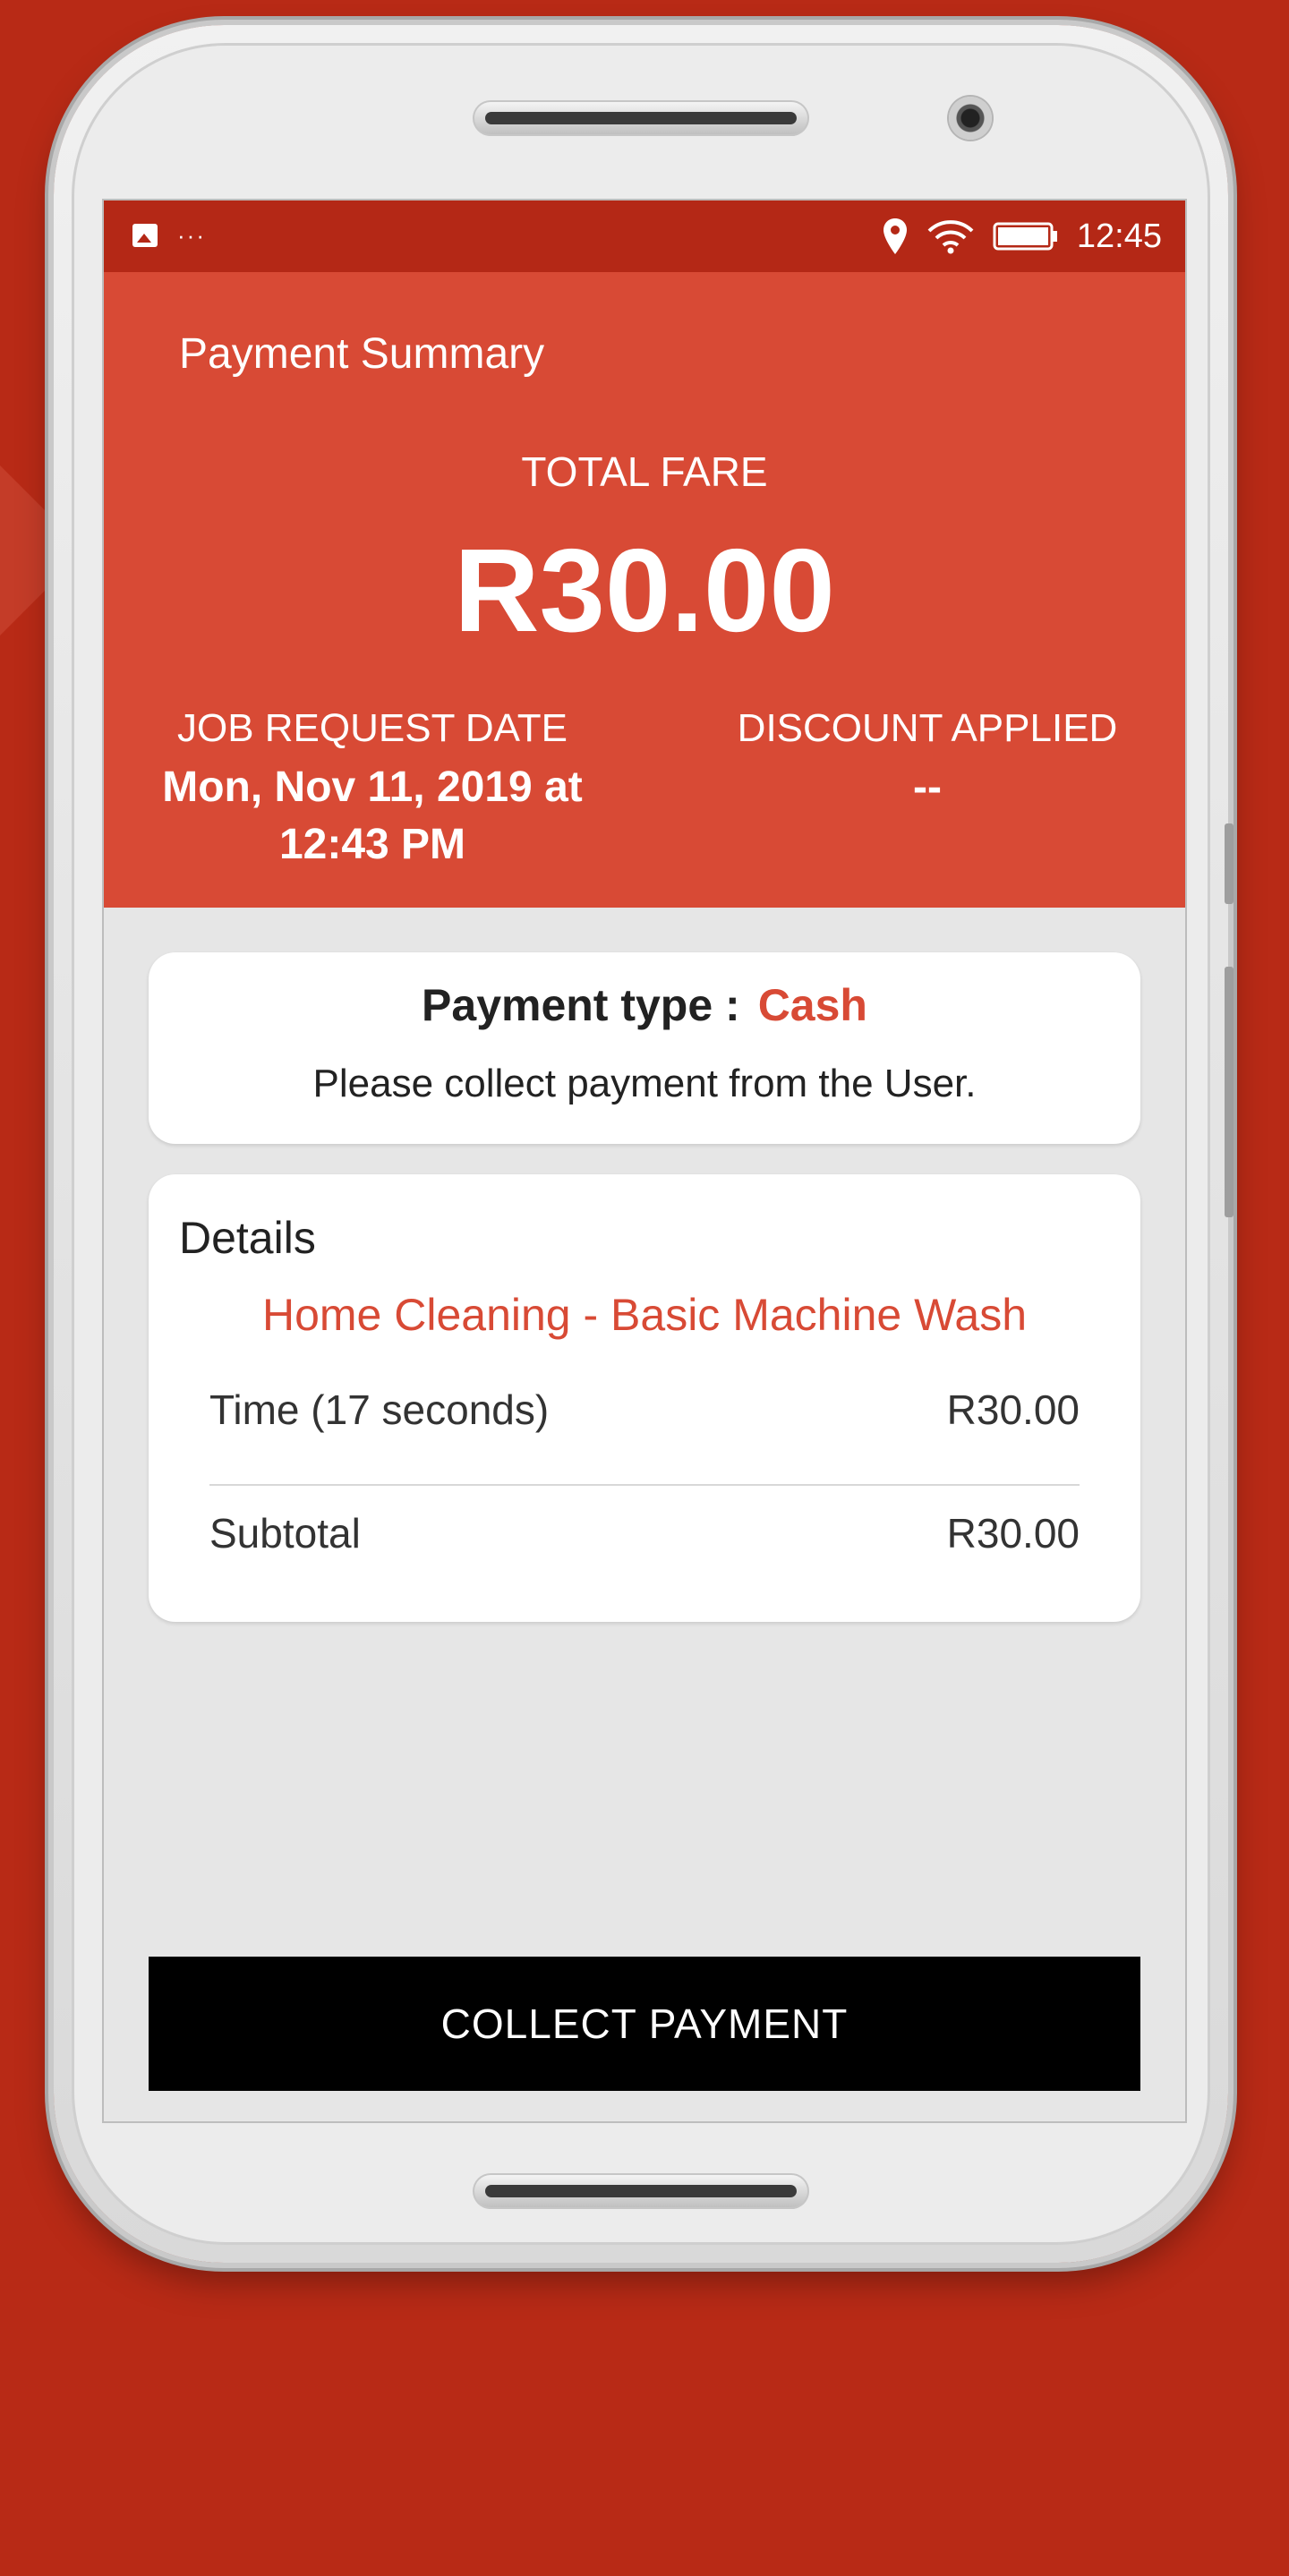 The width and height of the screenshot is (1289, 2576). Describe the element at coordinates (372, 844) in the screenshot. I see `job-request-date-line2: 12:43 PM` at that location.